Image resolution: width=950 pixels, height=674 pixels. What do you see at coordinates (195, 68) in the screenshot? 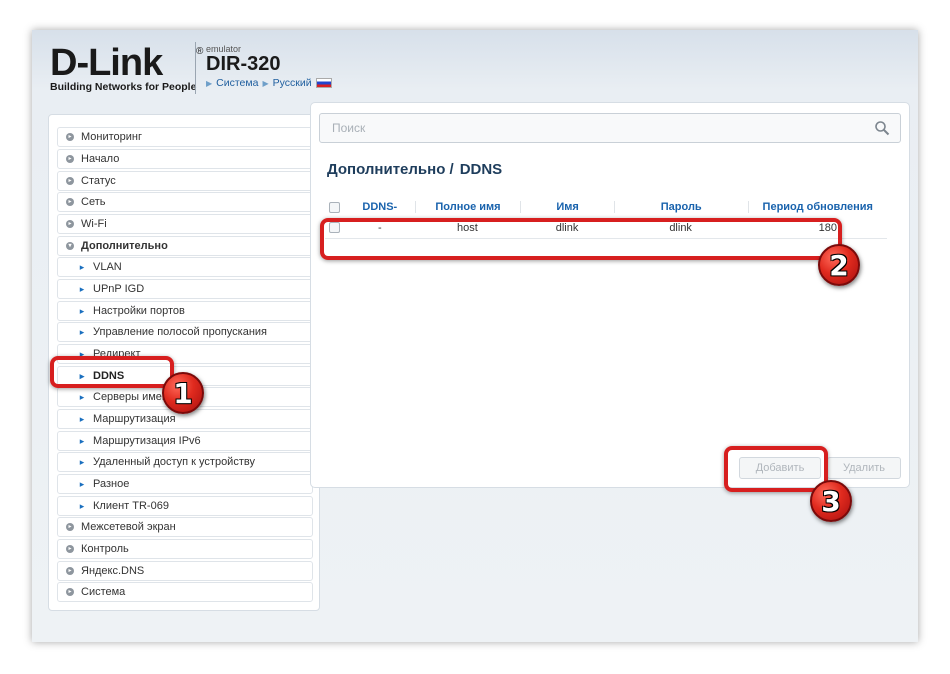
I see `header-divider` at bounding box center [195, 68].